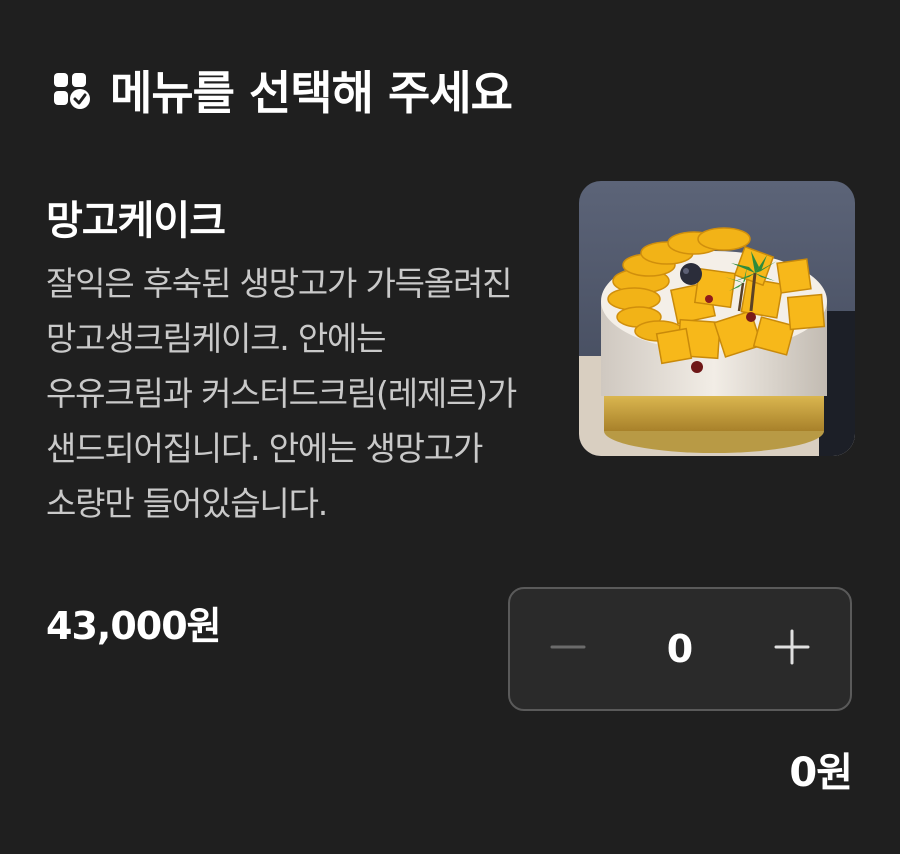 This screenshot has width=900, height=854. I want to click on item-price: 43,000원, so click(134, 626).